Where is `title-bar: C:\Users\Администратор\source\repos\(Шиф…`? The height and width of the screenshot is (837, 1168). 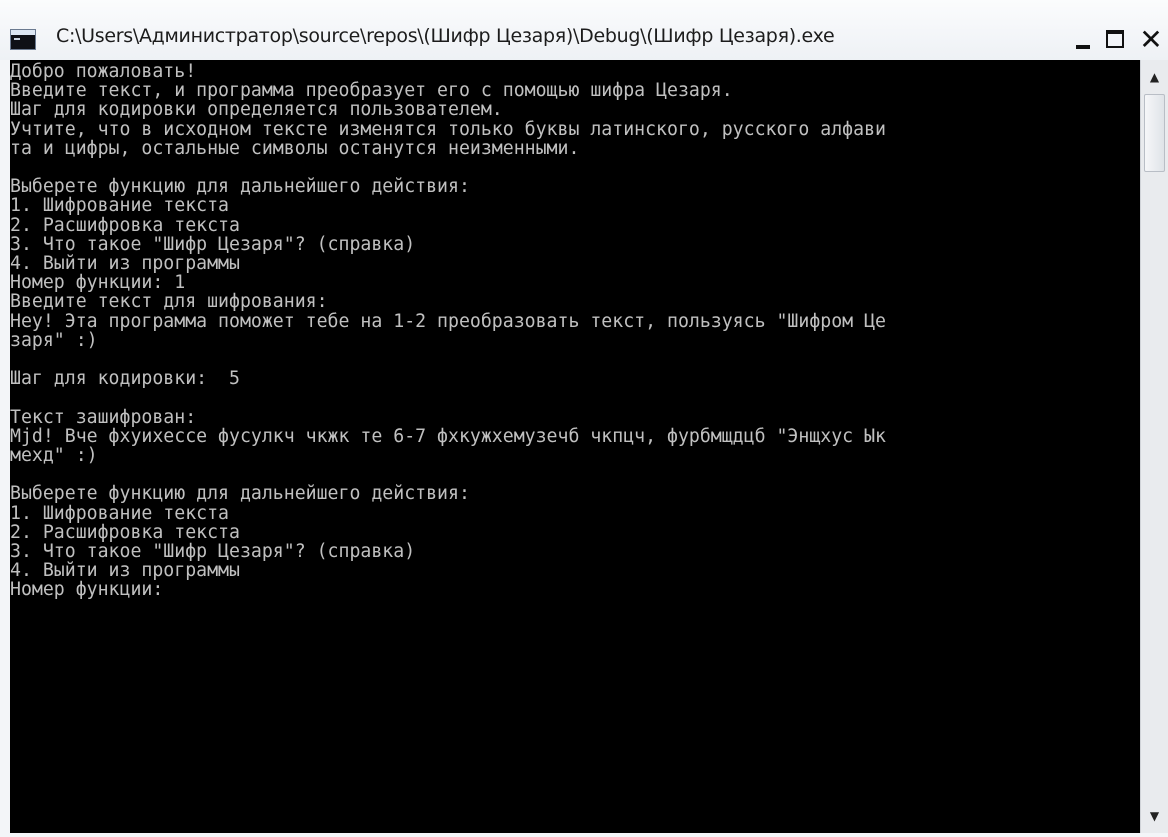
title-bar: C:\Users\Администратор\source\repos\(Шиф… is located at coordinates (584, 30).